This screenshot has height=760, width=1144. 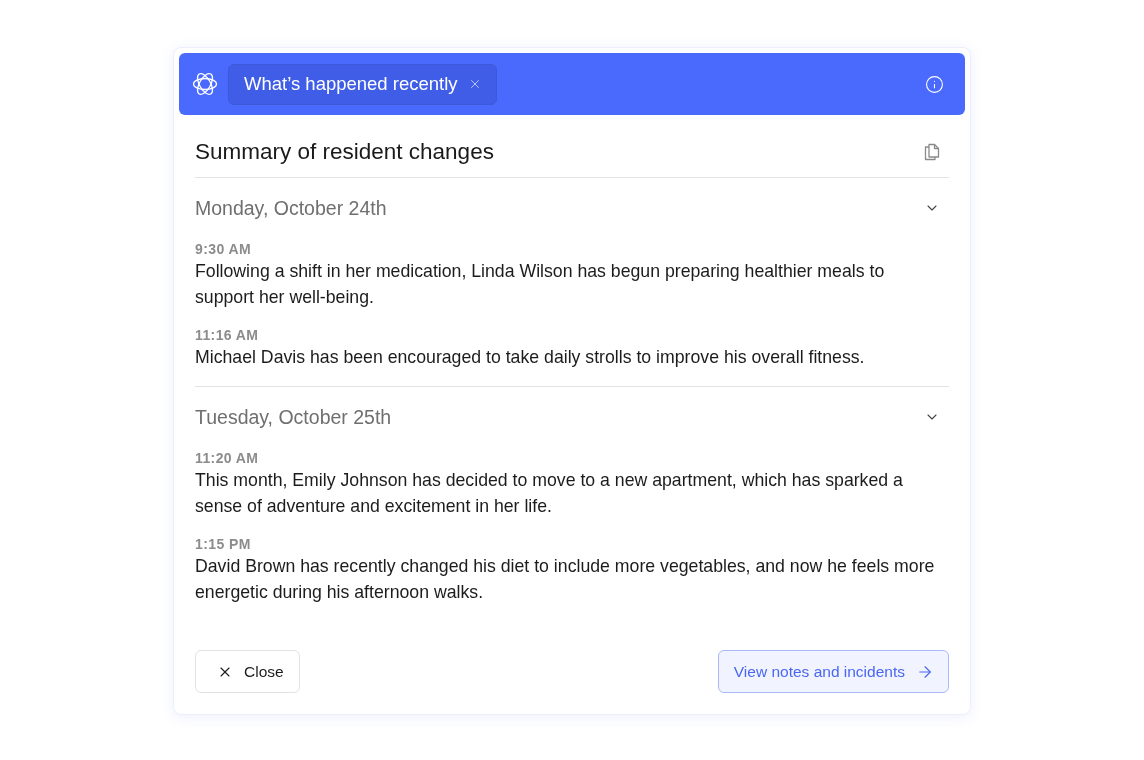 What do you see at coordinates (293, 417) in the screenshot?
I see `date-heading: Tuesday, October 25th` at bounding box center [293, 417].